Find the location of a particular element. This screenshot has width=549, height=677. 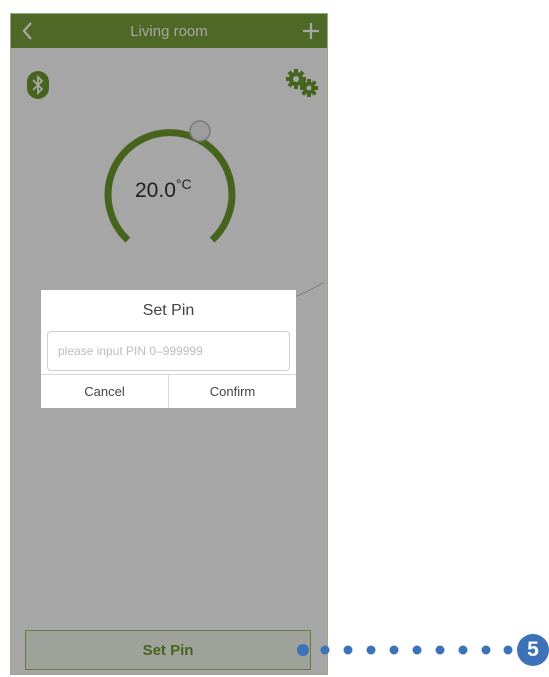

cancel-button: Cancel is located at coordinates (104, 391).